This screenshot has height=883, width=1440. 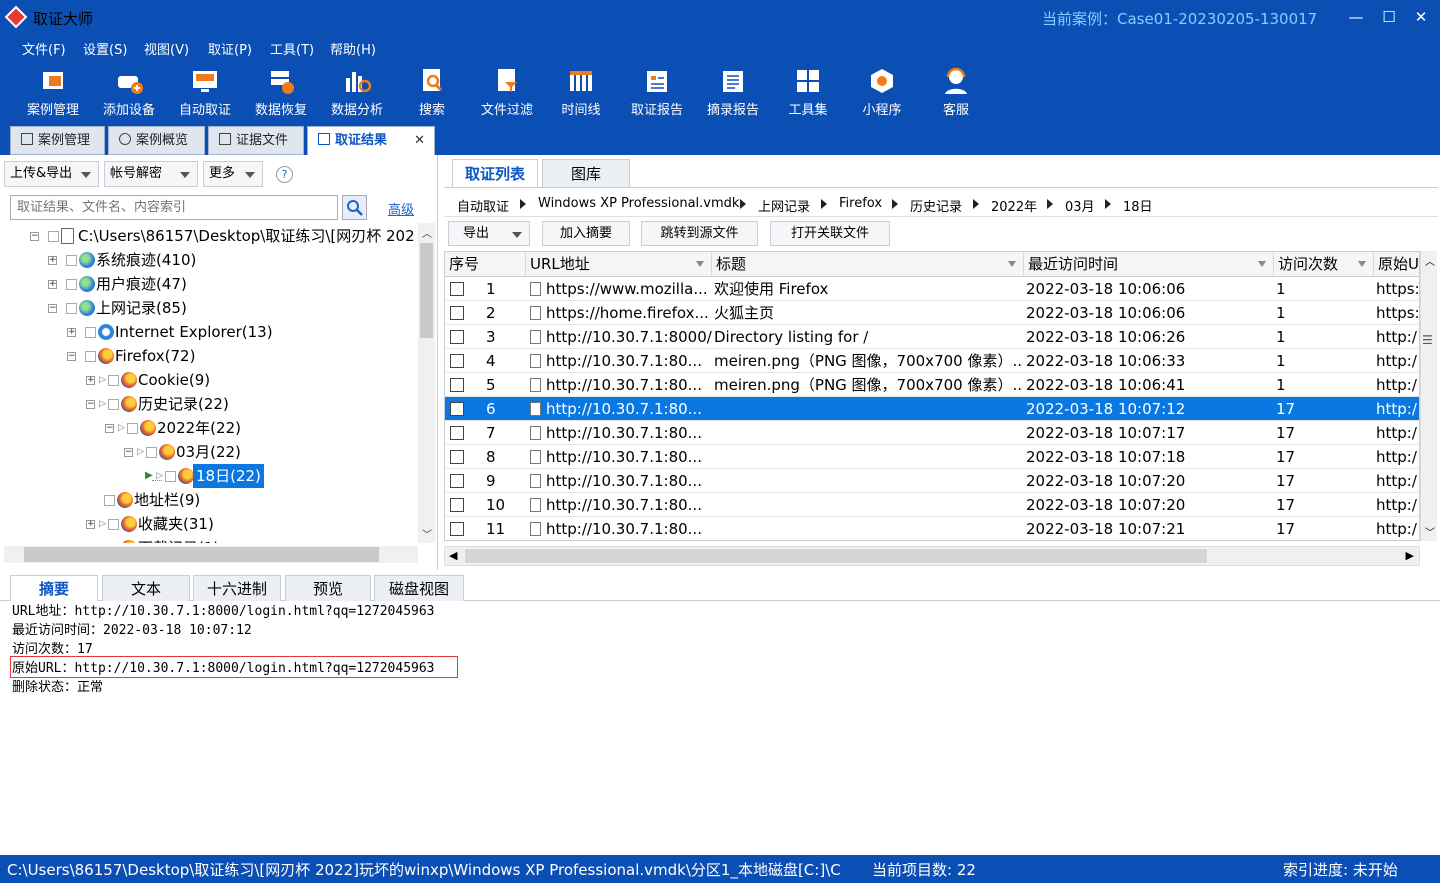 What do you see at coordinates (256, 140) in the screenshot?
I see `tab-evidence-files: 证据文件` at bounding box center [256, 140].